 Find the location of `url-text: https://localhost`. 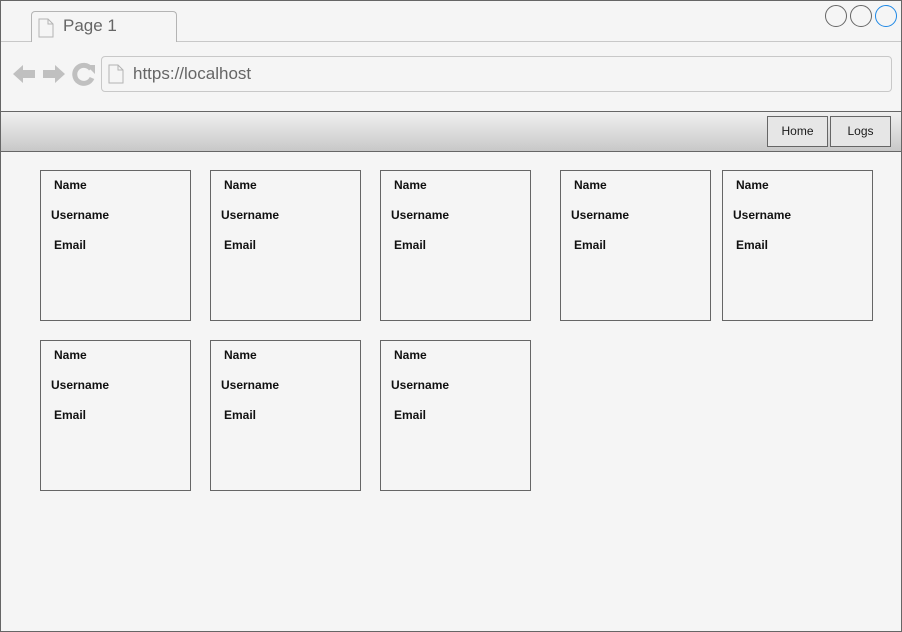

url-text: https://localhost is located at coordinates (192, 73).